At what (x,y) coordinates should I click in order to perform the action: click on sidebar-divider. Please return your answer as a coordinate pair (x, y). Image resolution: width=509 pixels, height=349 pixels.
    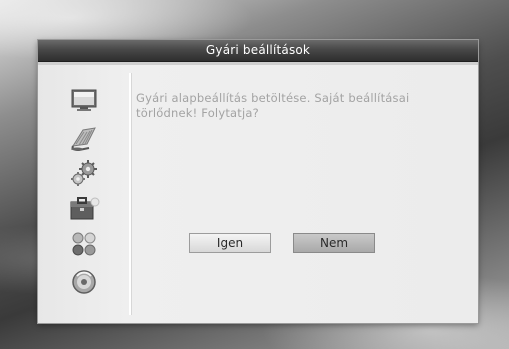
    Looking at the image, I should click on (130, 194).